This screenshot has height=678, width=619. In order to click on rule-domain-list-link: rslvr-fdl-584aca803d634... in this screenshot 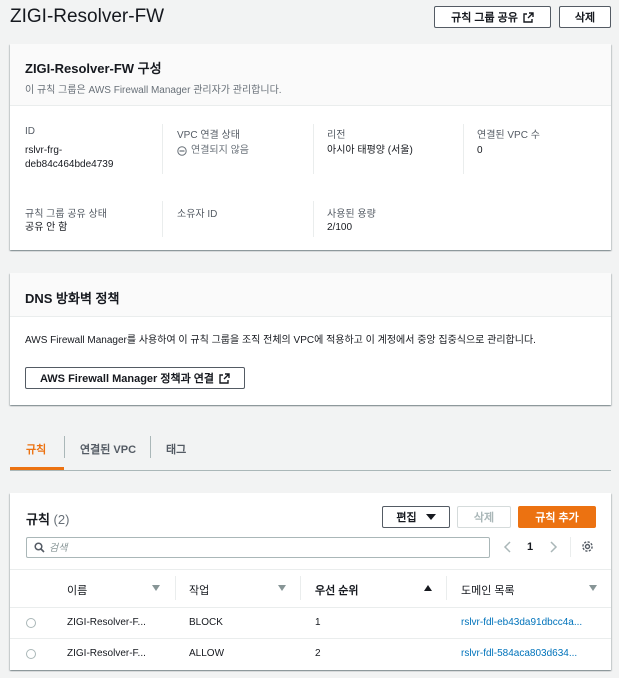, I will do `click(519, 653)`.